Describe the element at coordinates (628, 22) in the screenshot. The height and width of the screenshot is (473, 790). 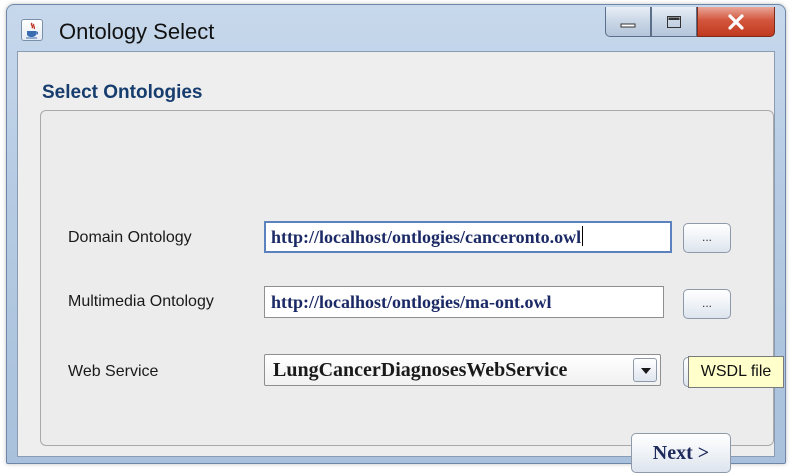
I see `minimize-button` at that location.